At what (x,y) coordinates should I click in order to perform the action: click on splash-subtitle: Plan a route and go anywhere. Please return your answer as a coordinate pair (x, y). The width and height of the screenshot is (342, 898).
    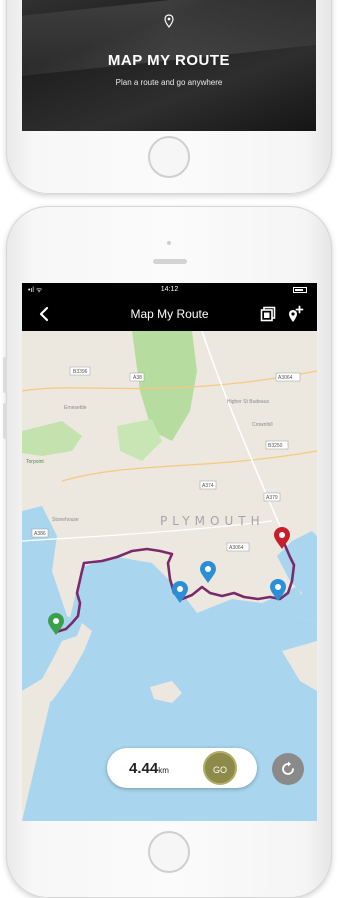
    Looking at the image, I should click on (169, 82).